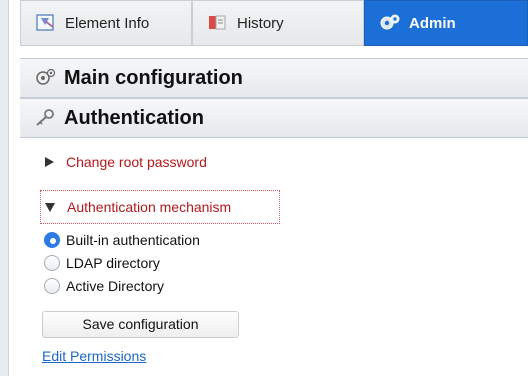 The height and width of the screenshot is (376, 528). Describe the element at coordinates (134, 117) in the screenshot. I see `authentication-title: Authentication` at that location.